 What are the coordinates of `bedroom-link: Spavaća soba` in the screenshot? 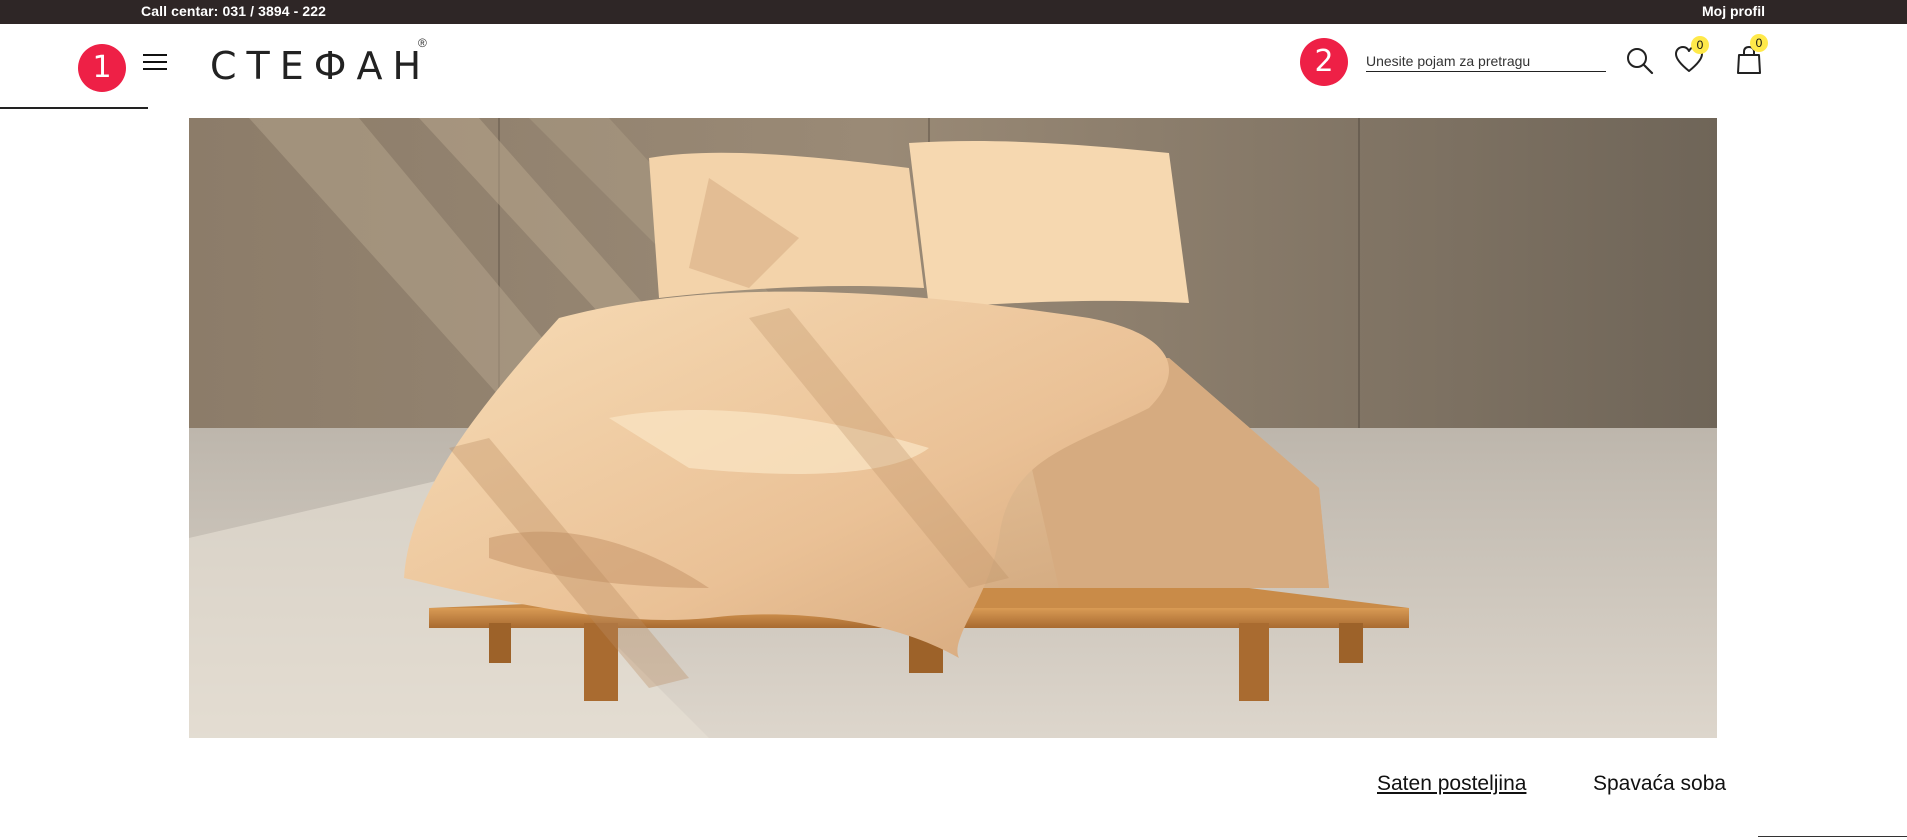 It's located at (1659, 784).